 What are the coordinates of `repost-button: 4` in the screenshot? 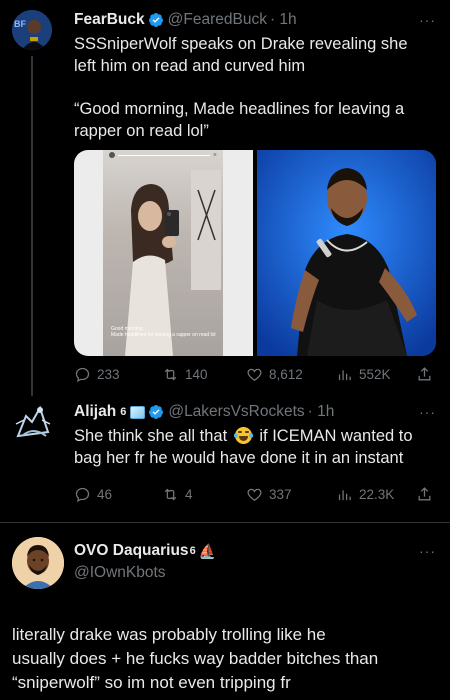 It's located at (177, 494).